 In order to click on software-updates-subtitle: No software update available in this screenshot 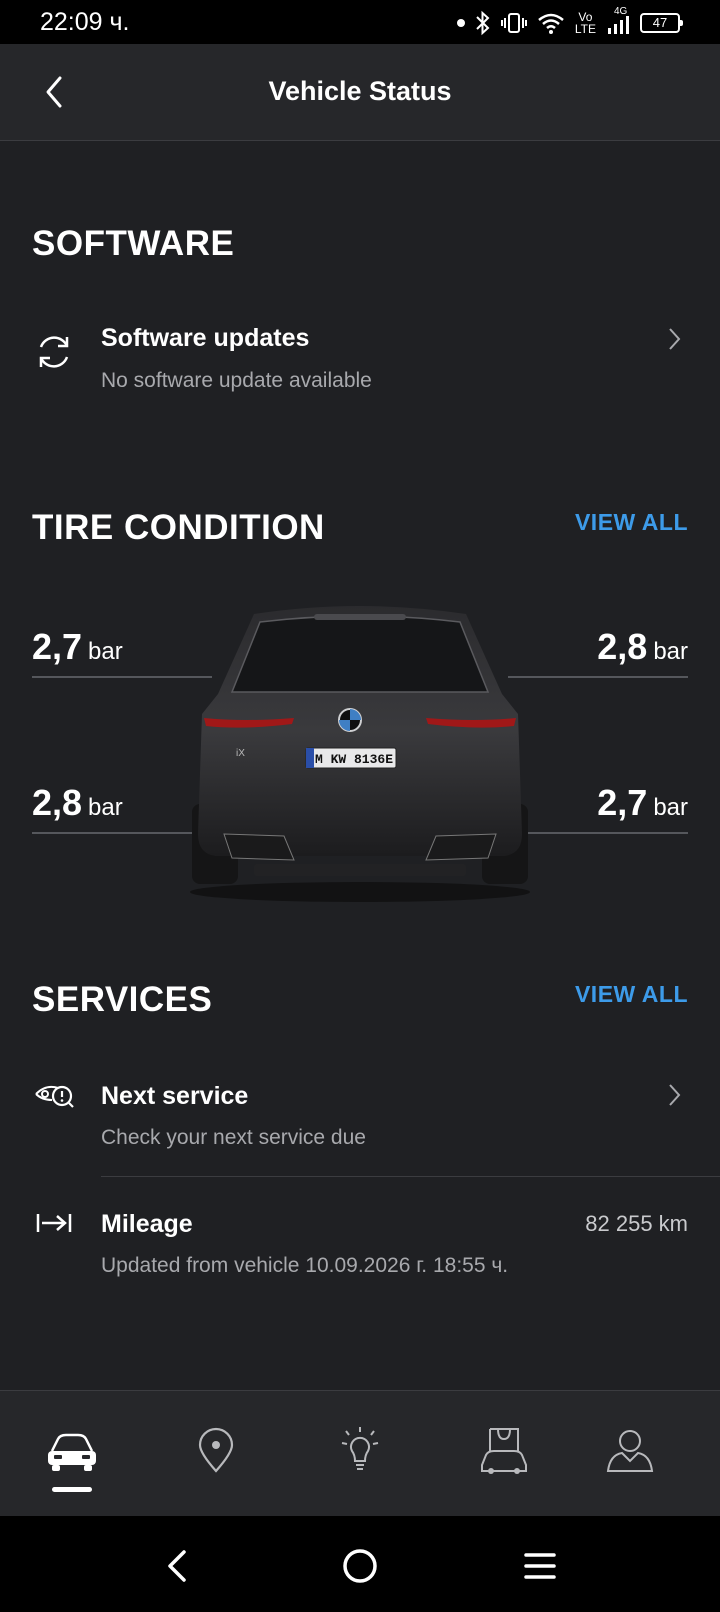, I will do `click(236, 380)`.